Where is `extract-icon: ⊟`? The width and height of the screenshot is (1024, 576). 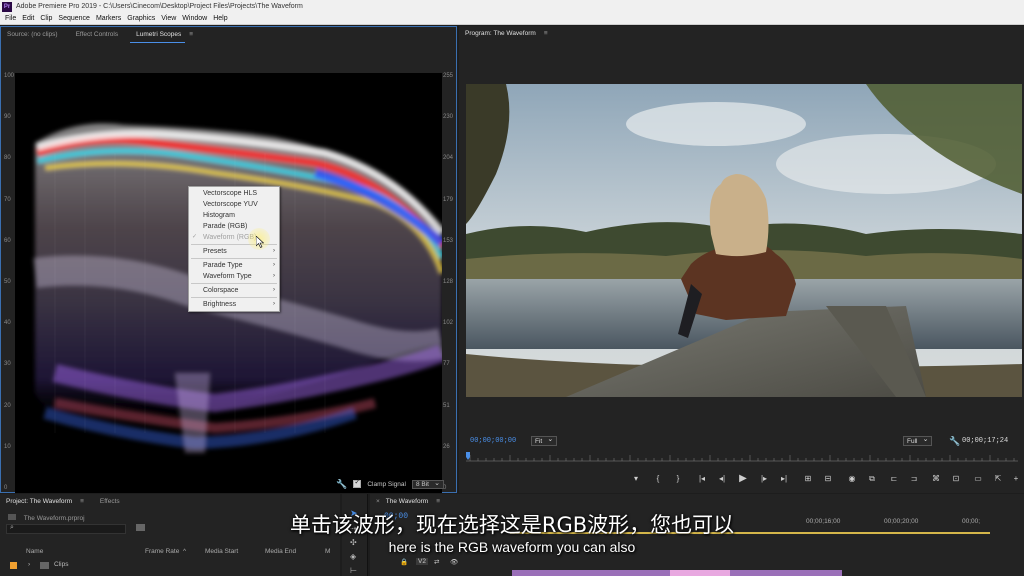 extract-icon: ⊟ is located at coordinates (828, 479).